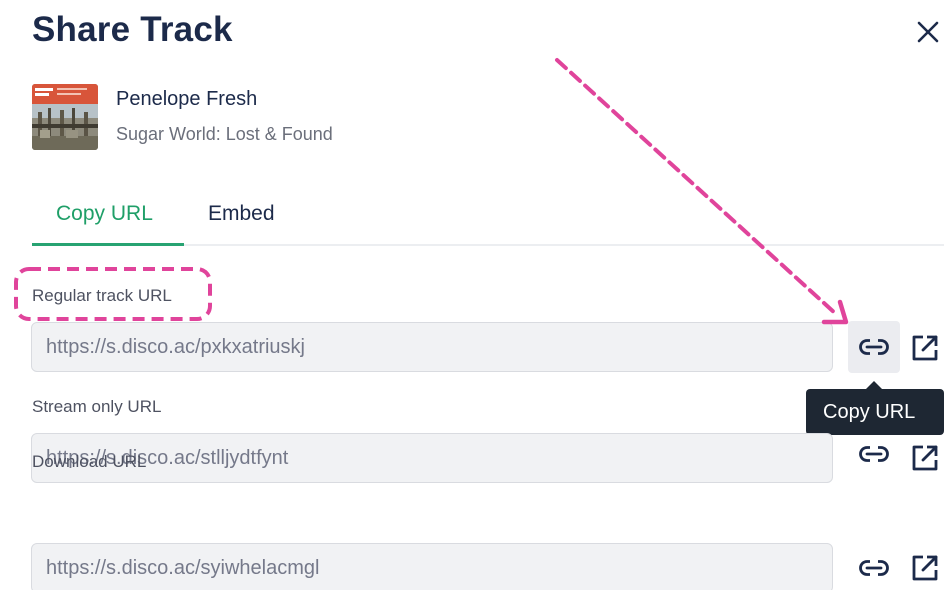  I want to click on regular-url-label: Regular track URL, so click(102, 295).